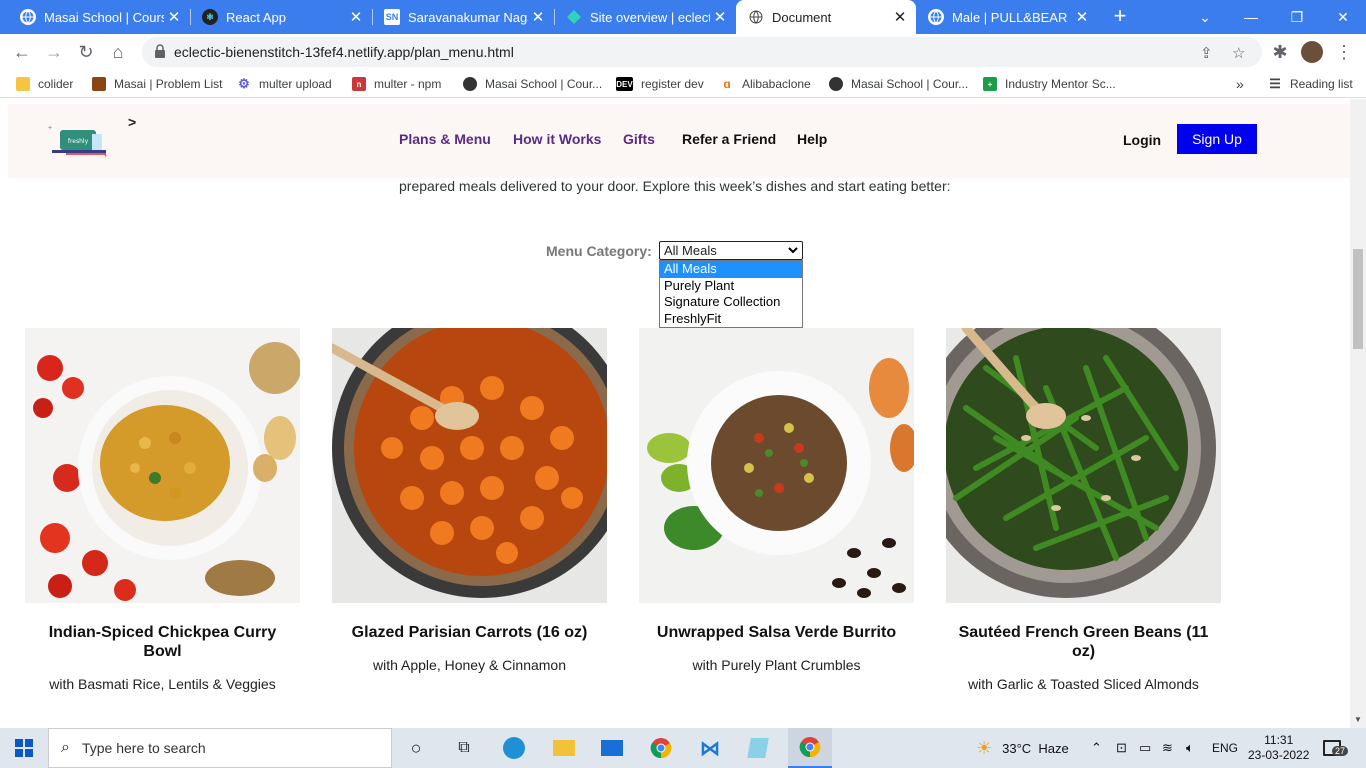 The width and height of the screenshot is (1366, 768). Describe the element at coordinates (1251, 17) in the screenshot. I see `minimize-button: —` at that location.